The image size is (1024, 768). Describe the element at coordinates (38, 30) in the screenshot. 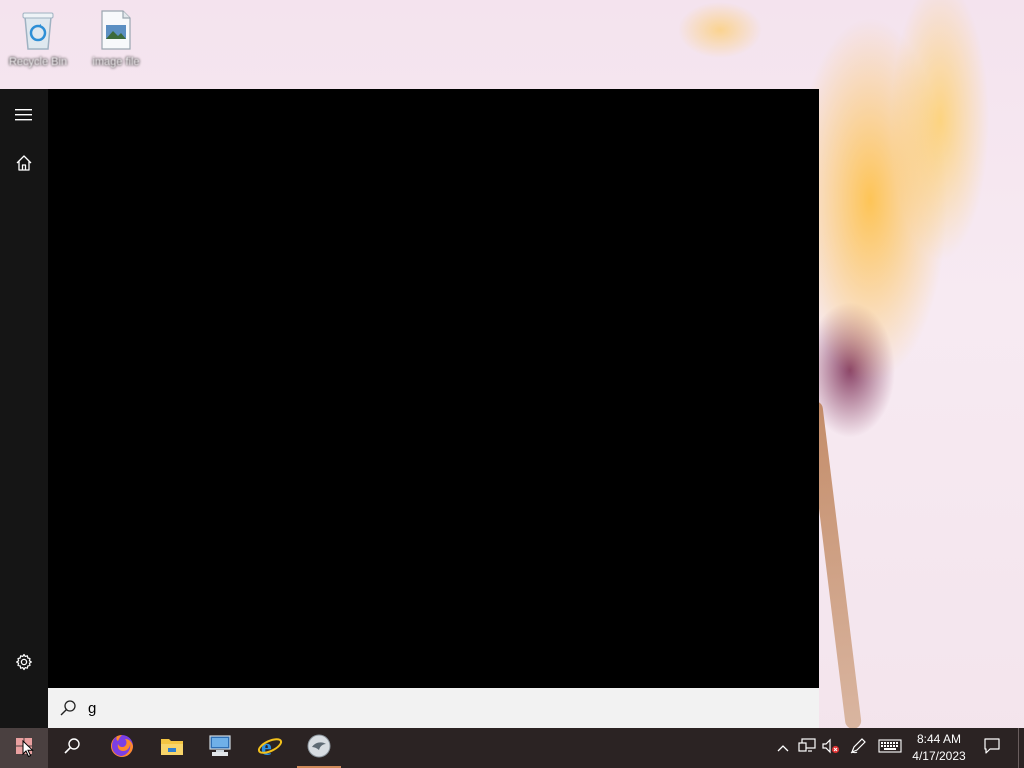

I see `recycle-bin-icon` at that location.